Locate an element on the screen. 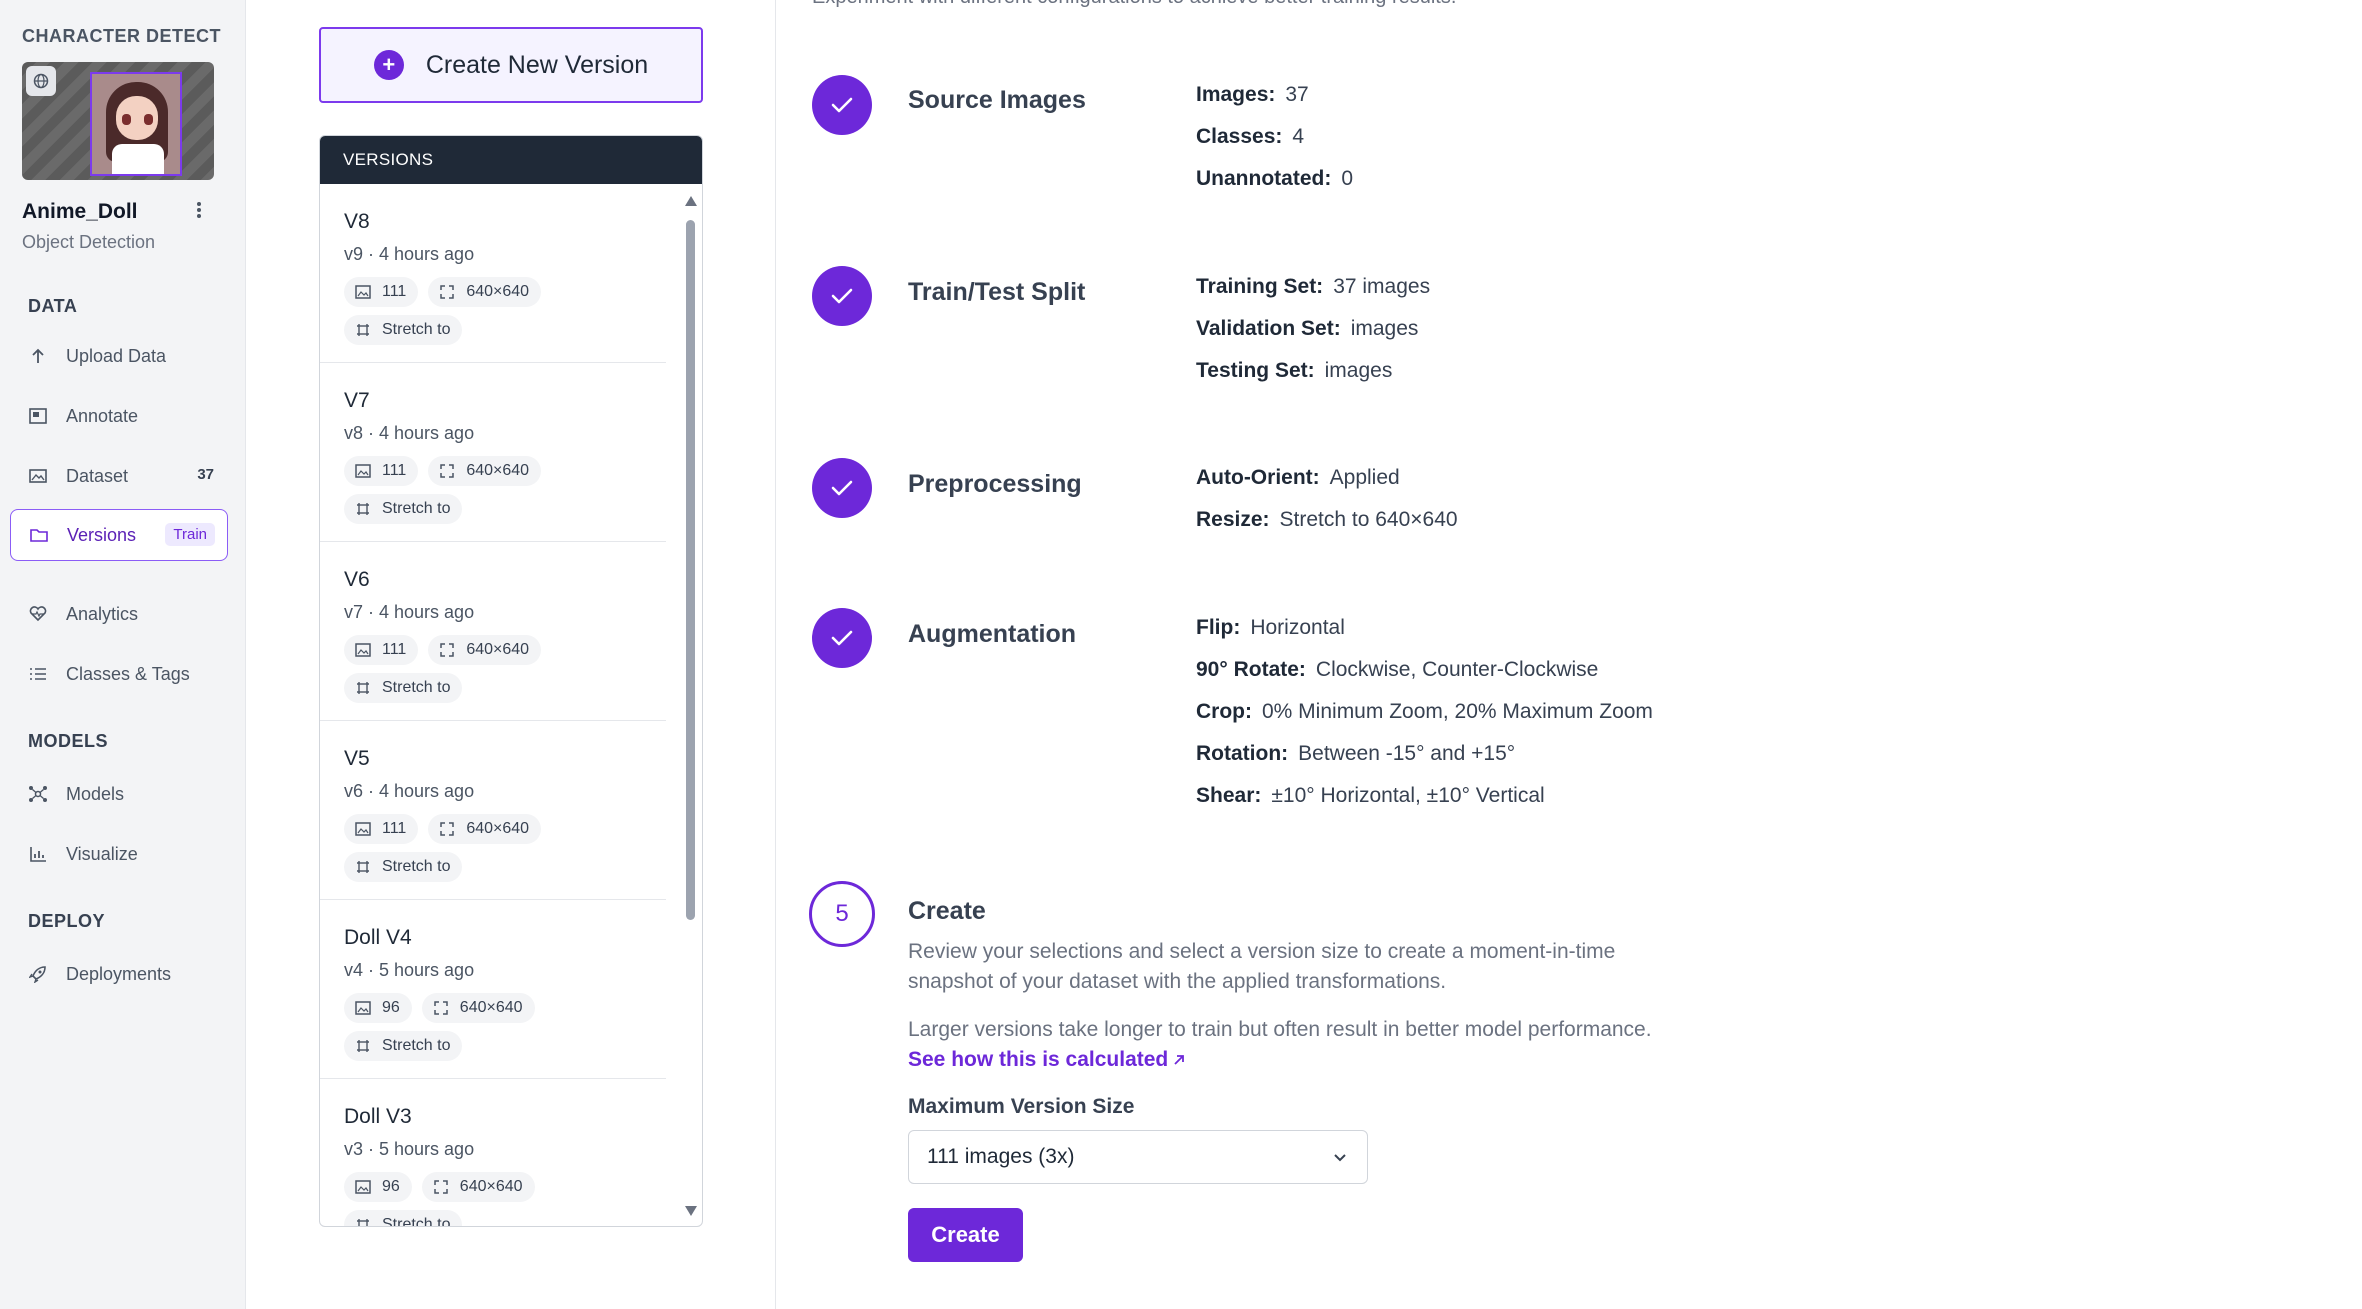  sidebar-item-label: Visualize is located at coordinates (102, 853).